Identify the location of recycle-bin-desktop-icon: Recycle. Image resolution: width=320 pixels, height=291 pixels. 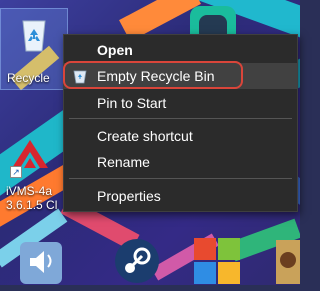
(34, 49).